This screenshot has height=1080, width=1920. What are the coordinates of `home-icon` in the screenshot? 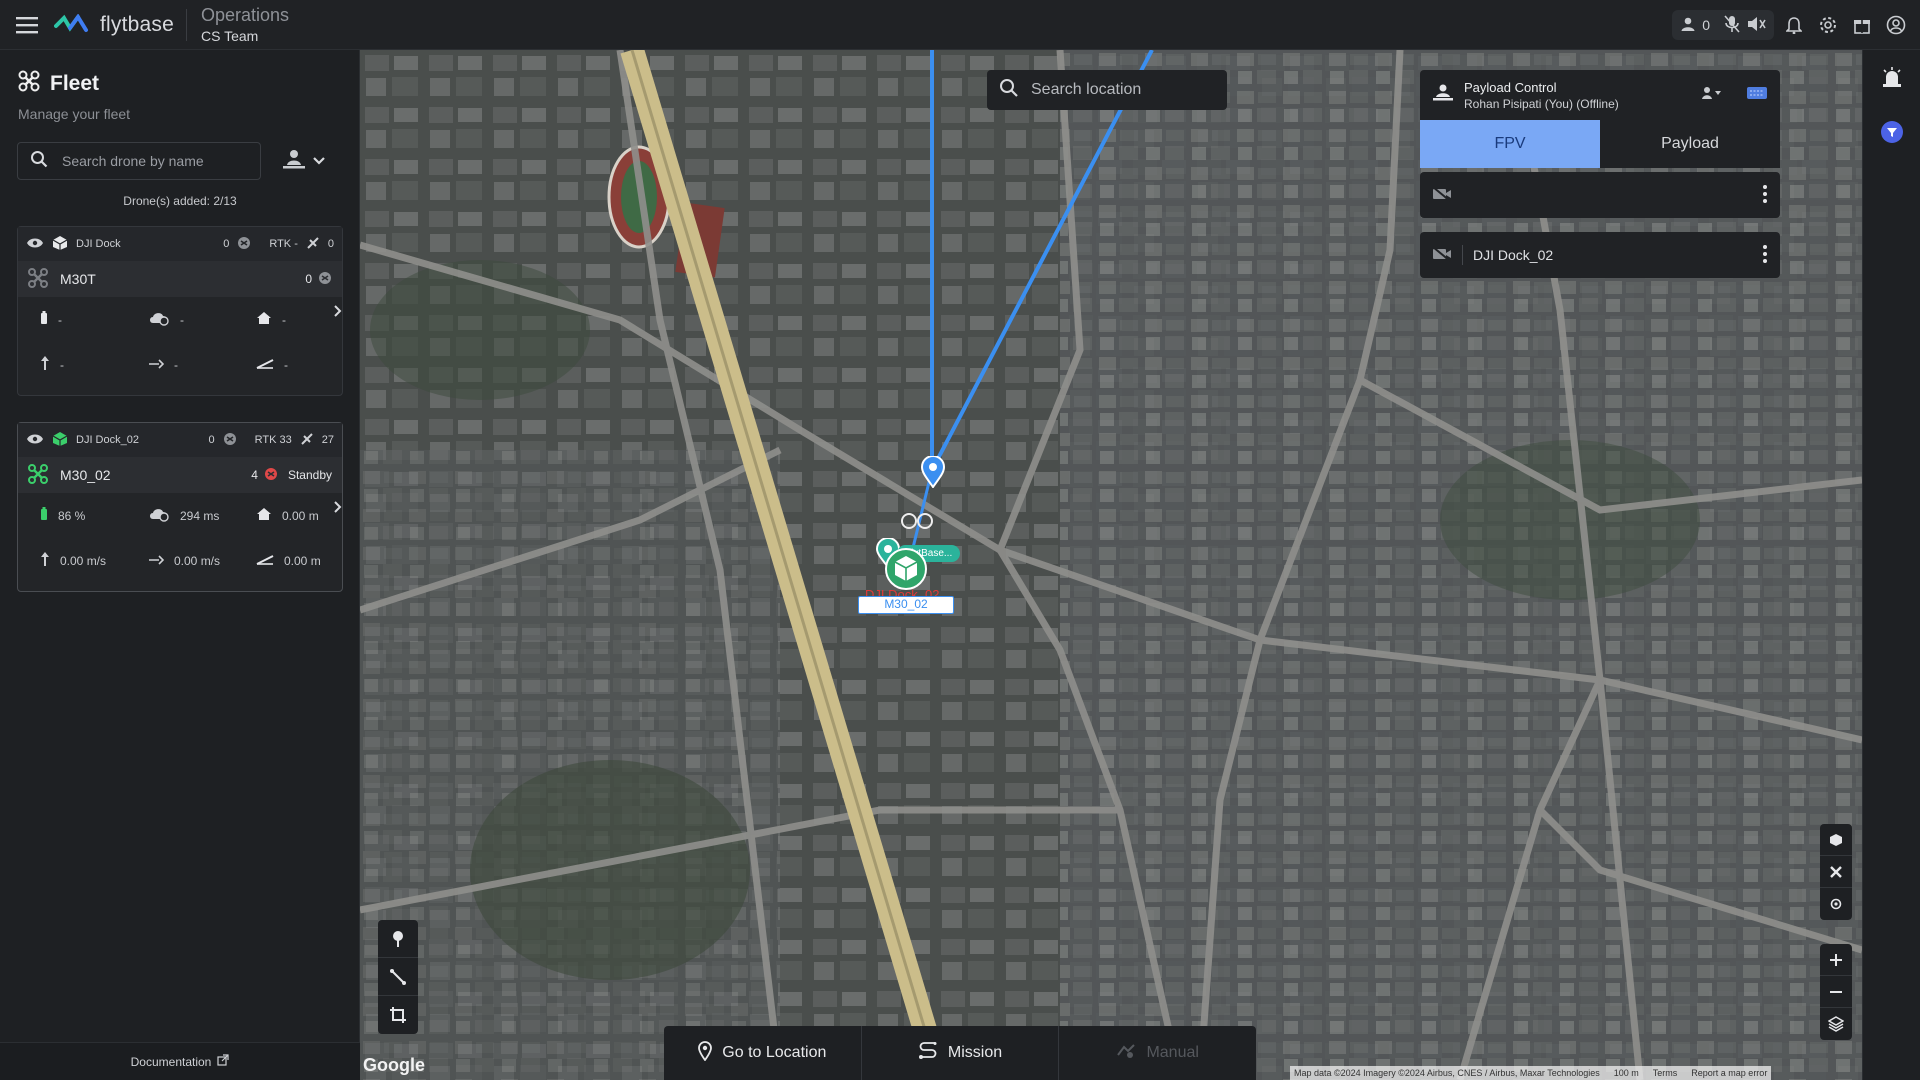 It's located at (264, 319).